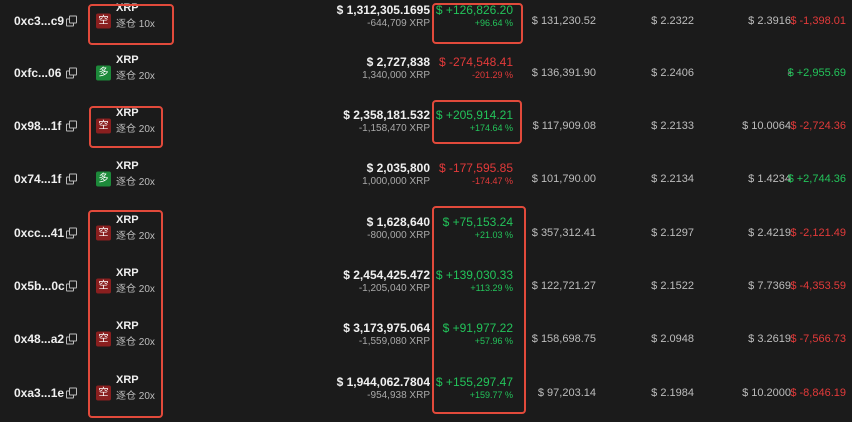  What do you see at coordinates (39, 286) in the screenshot?
I see `wallet-address: 0x5b...0c` at bounding box center [39, 286].